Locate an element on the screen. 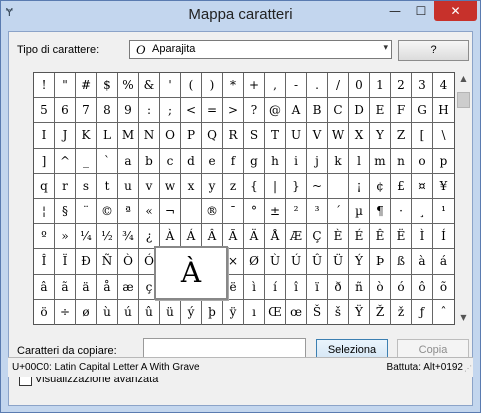 This screenshot has height=413, width=481. char-cell: = is located at coordinates (212, 111).